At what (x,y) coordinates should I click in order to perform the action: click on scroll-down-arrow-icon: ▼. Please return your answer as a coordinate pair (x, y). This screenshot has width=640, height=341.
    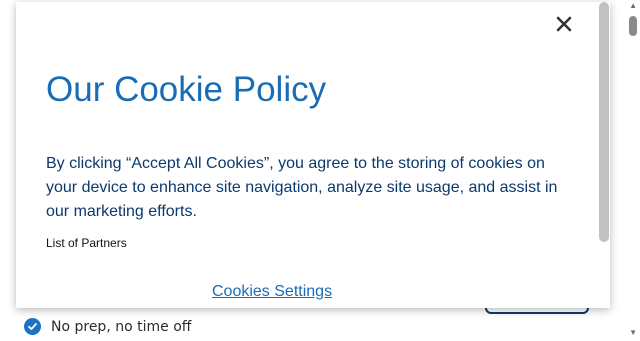
    Looking at the image, I should click on (633, 333).